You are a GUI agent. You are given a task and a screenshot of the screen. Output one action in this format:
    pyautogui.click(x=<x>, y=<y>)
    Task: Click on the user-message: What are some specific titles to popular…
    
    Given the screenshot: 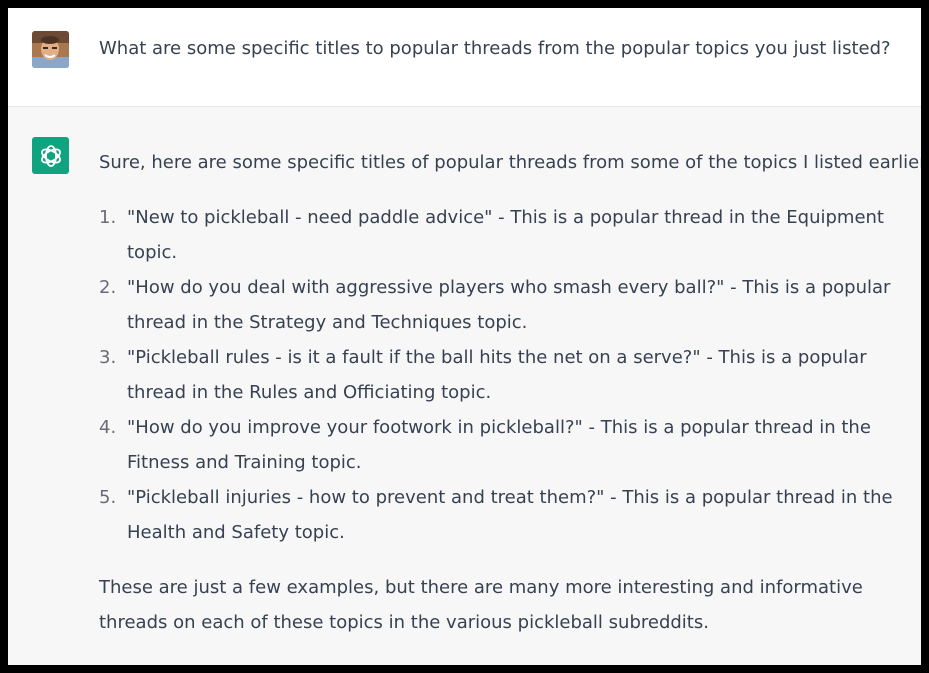 What is the action you would take?
    pyautogui.click(x=464, y=57)
    